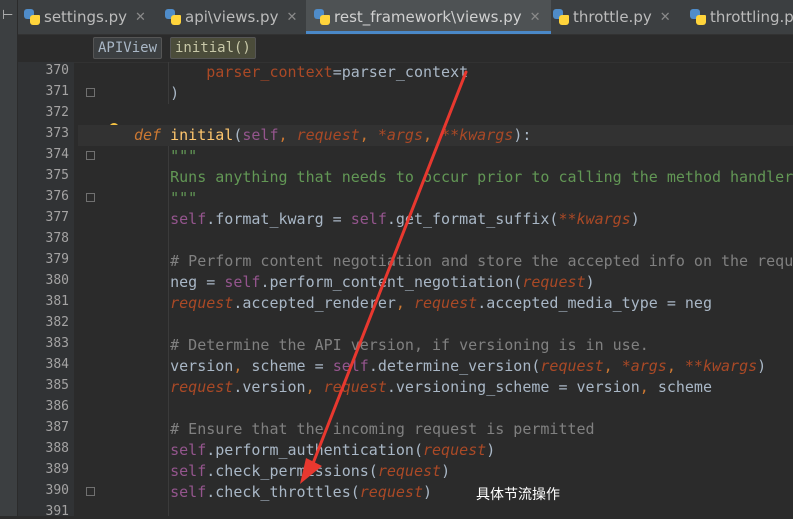 Image resolution: width=793 pixels, height=519 pixels. What do you see at coordinates (57, 448) in the screenshot?
I see `line-number: 388` at bounding box center [57, 448].